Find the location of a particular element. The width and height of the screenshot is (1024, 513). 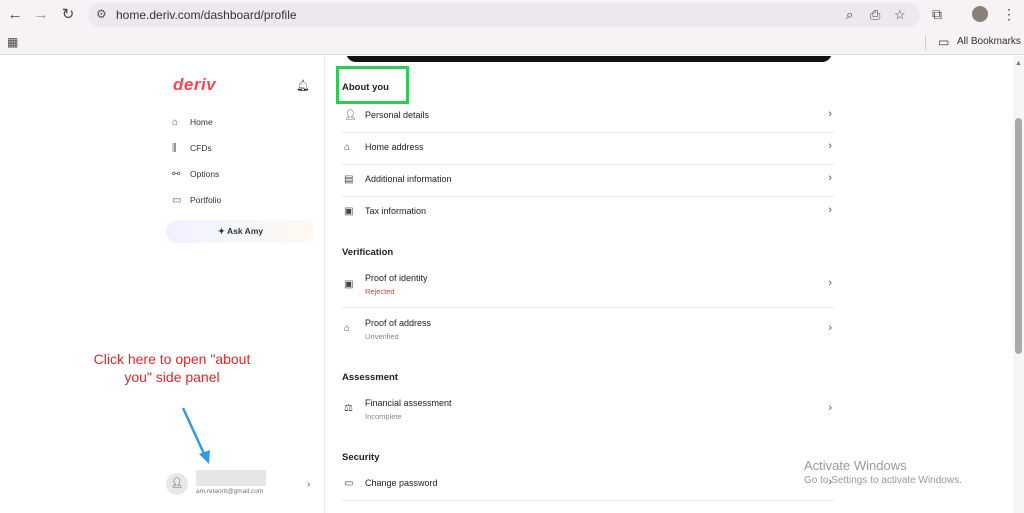

address-bar: ⚙ home.deriv.com/dashboard/profile ⌕ ⎙ ☆ is located at coordinates (504, 15).